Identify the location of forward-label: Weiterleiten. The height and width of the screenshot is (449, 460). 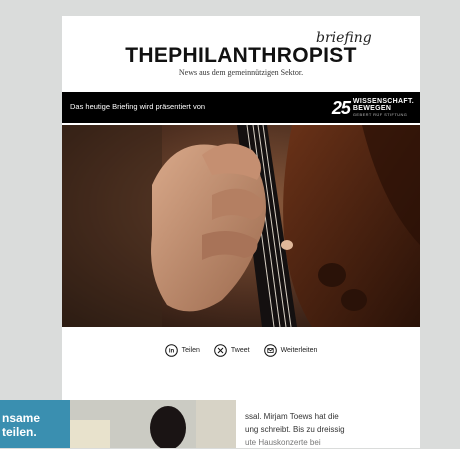
(299, 350).